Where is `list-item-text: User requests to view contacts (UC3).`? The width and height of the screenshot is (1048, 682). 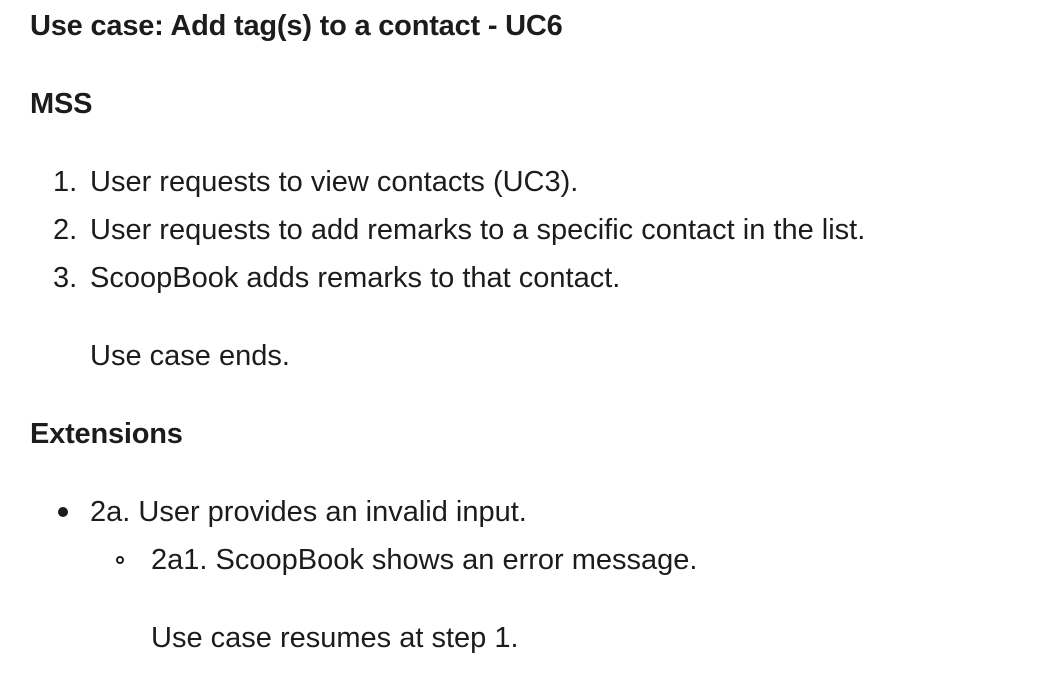 list-item-text: User requests to view contacts (UC3). is located at coordinates (334, 182).